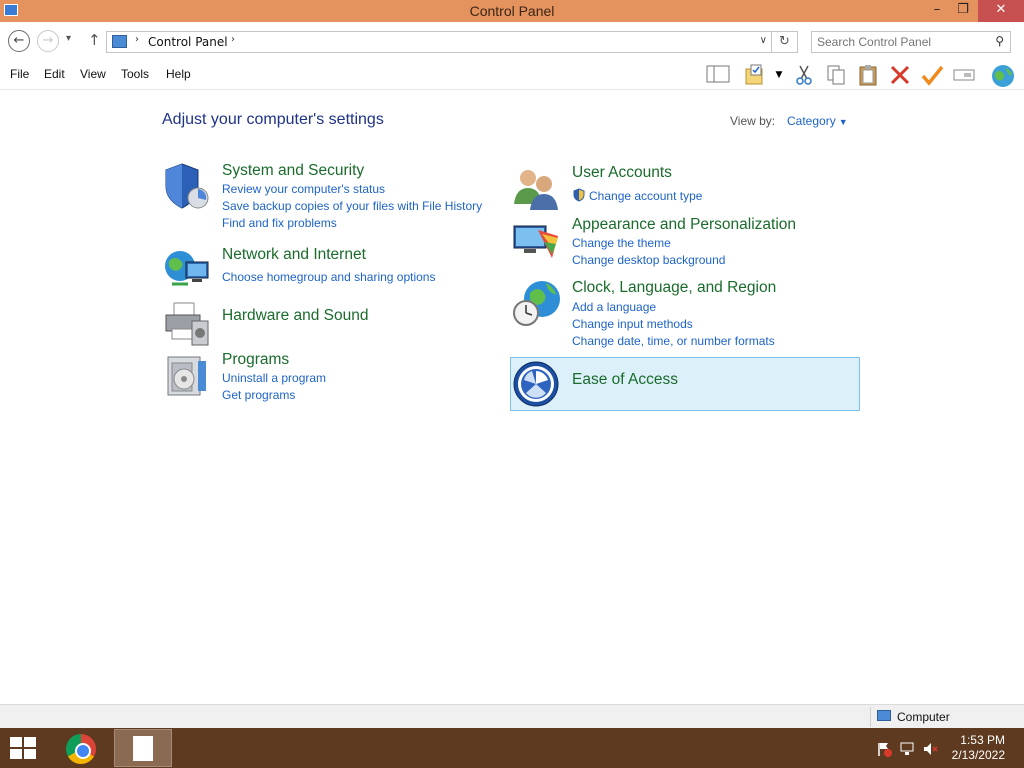  What do you see at coordinates (756, 75) in the screenshot?
I see `properties-icon` at bounding box center [756, 75].